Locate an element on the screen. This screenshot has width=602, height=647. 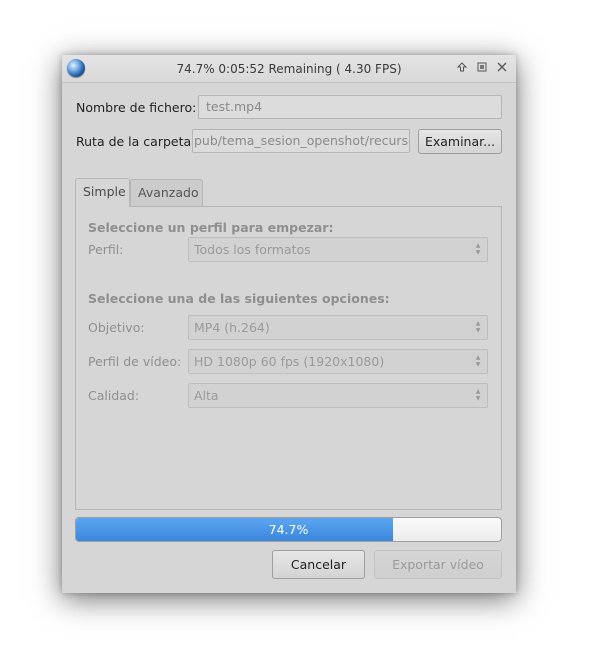
progress-label: 74.7% is located at coordinates (288, 529).